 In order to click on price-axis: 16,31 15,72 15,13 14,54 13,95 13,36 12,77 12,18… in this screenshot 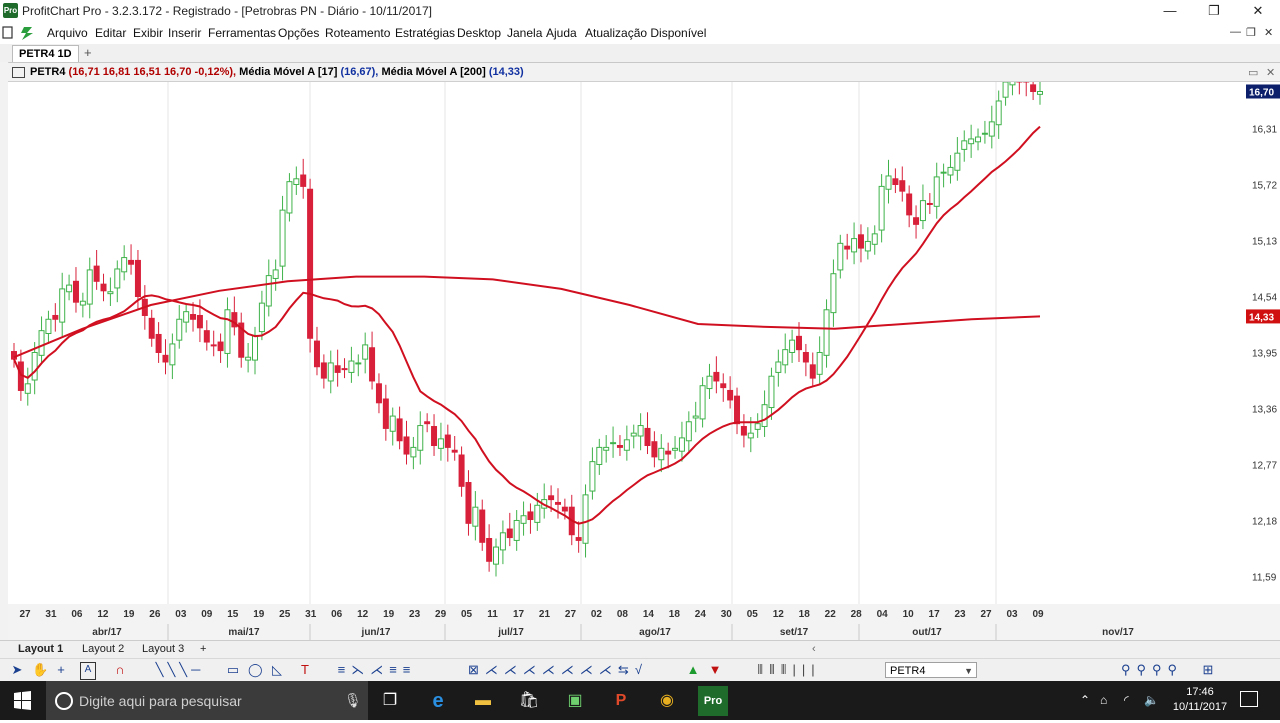, I will do `click(1261, 343)`.